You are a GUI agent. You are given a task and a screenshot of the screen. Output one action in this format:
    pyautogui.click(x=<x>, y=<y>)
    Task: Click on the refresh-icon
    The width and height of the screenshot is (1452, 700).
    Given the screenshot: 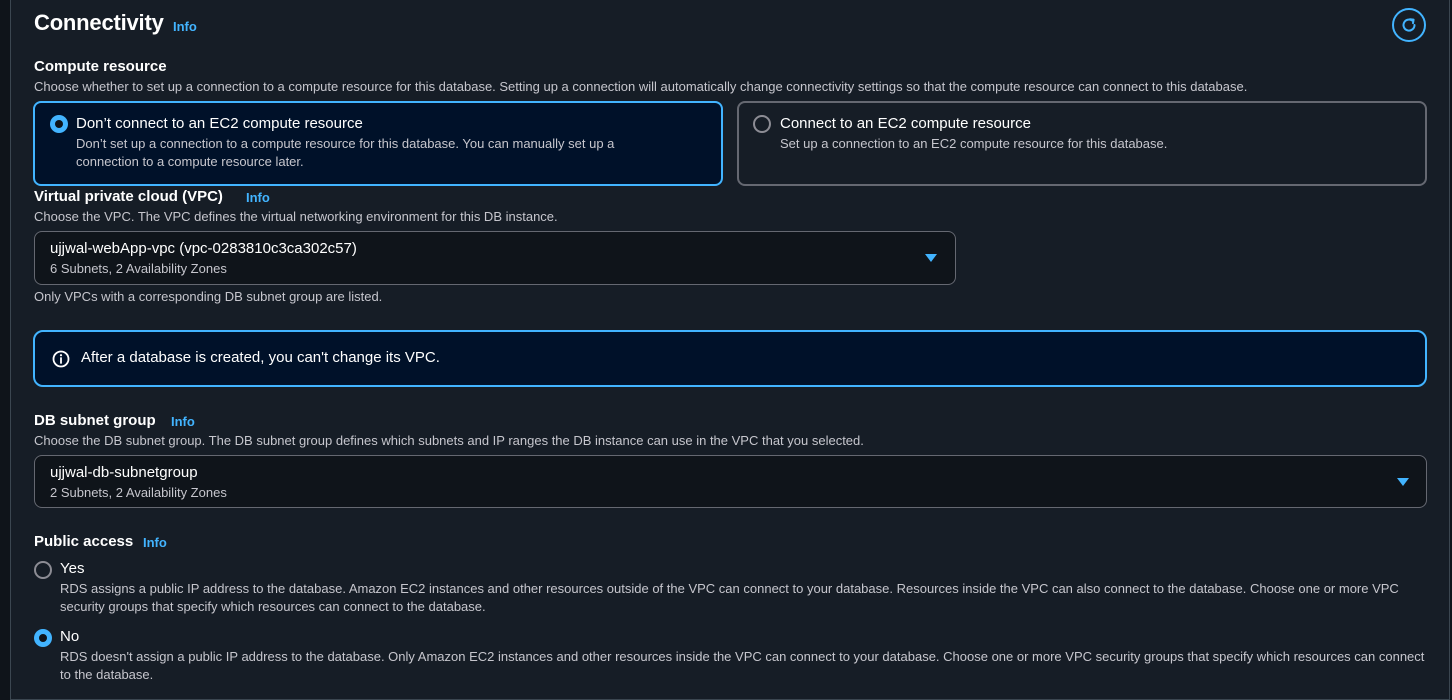 What is the action you would take?
    pyautogui.click(x=1409, y=25)
    